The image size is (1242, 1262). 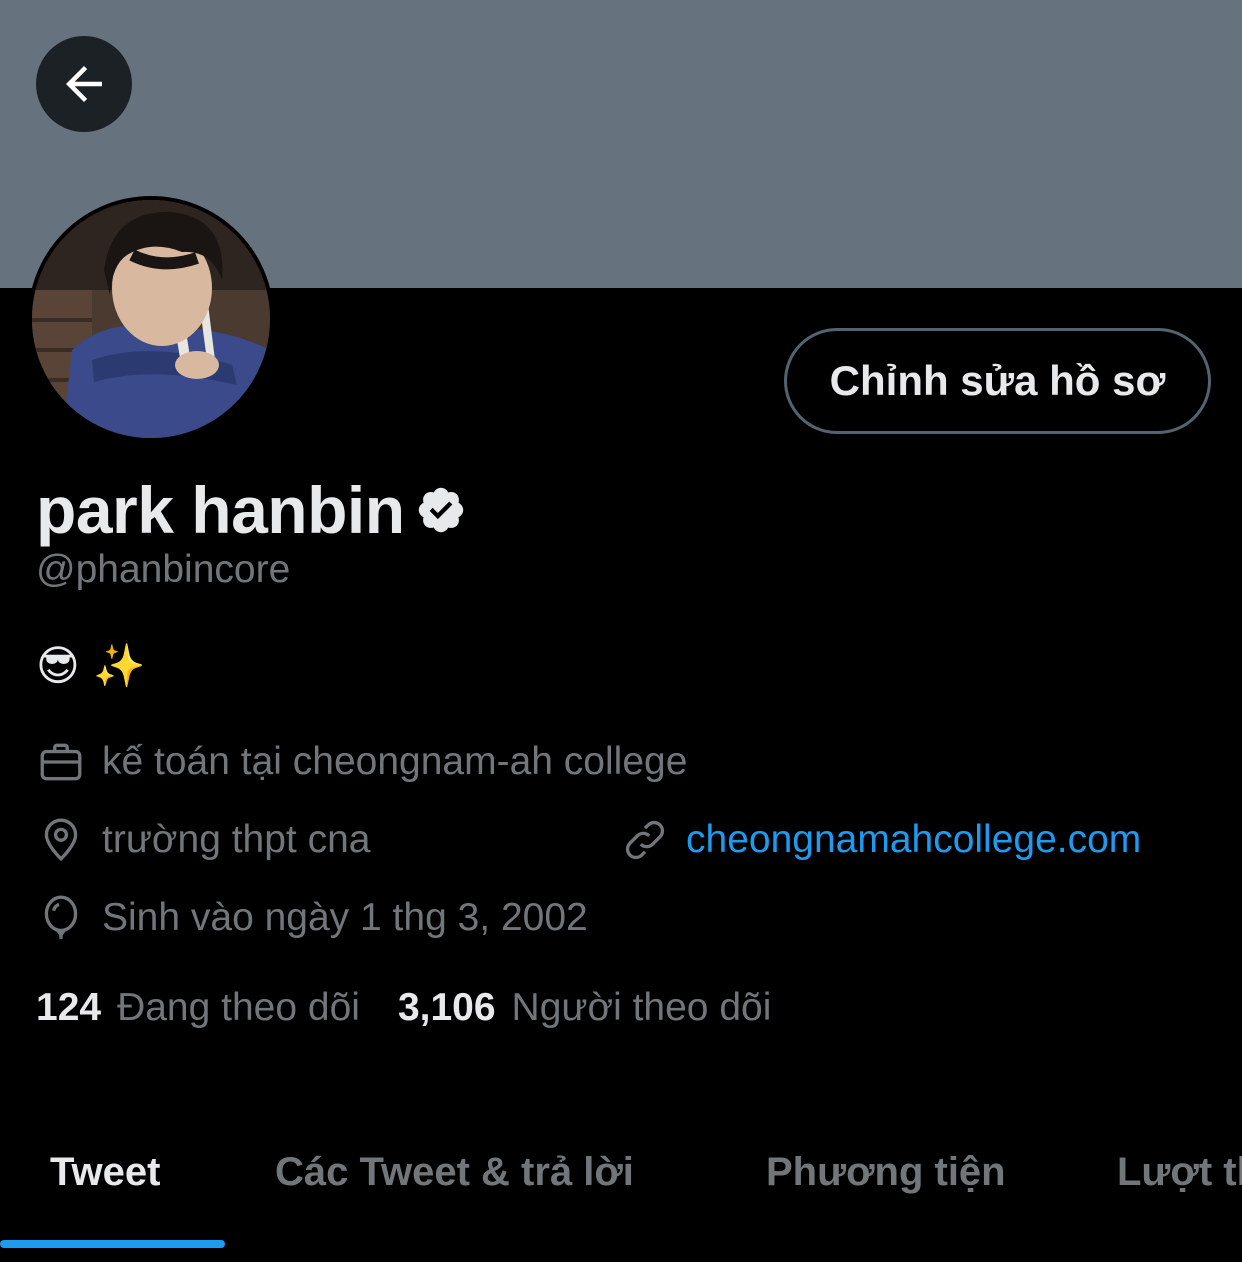 I want to click on edit-profile-button: Chỉnh sửa hồ sơ, so click(x=997, y=381).